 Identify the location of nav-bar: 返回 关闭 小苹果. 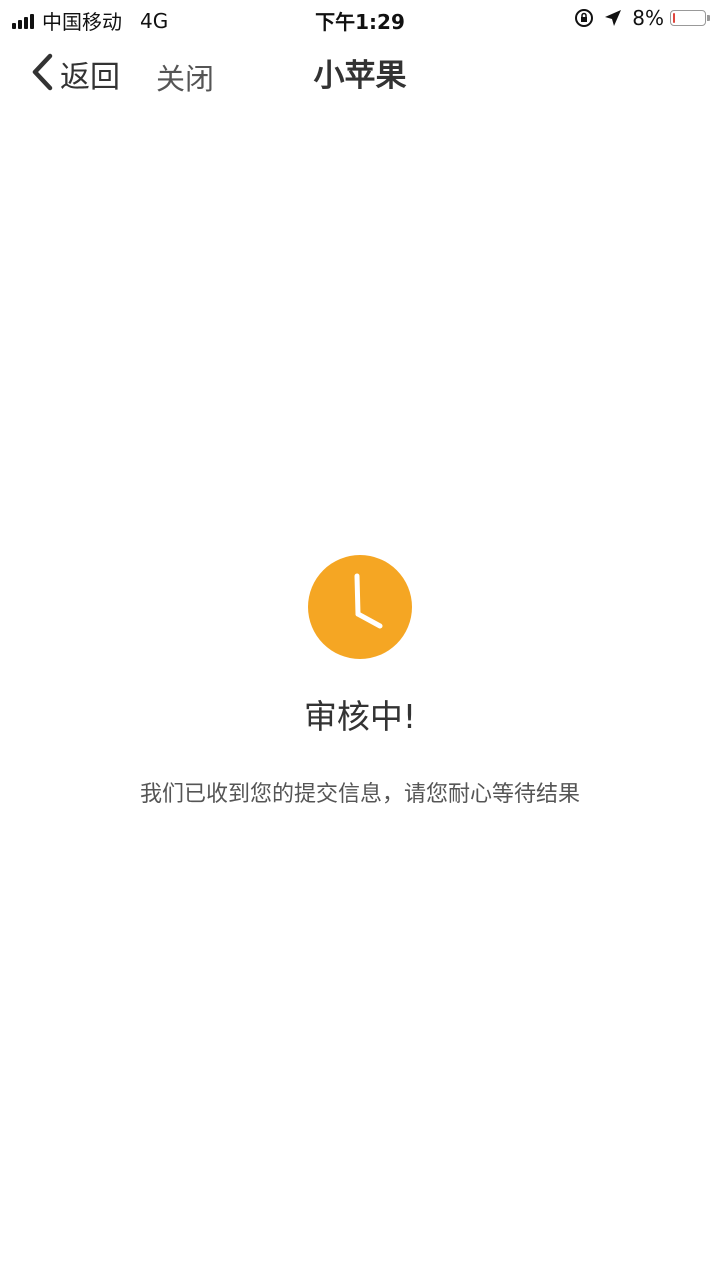
(360, 74).